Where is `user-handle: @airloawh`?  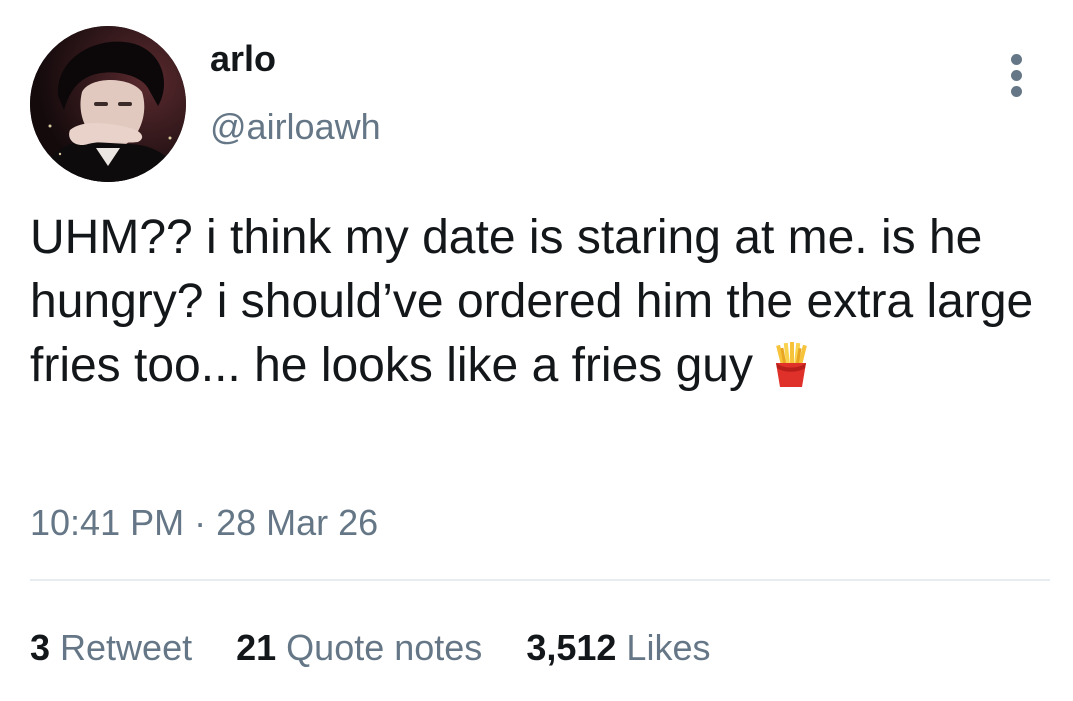
user-handle: @airloawh is located at coordinates (295, 127).